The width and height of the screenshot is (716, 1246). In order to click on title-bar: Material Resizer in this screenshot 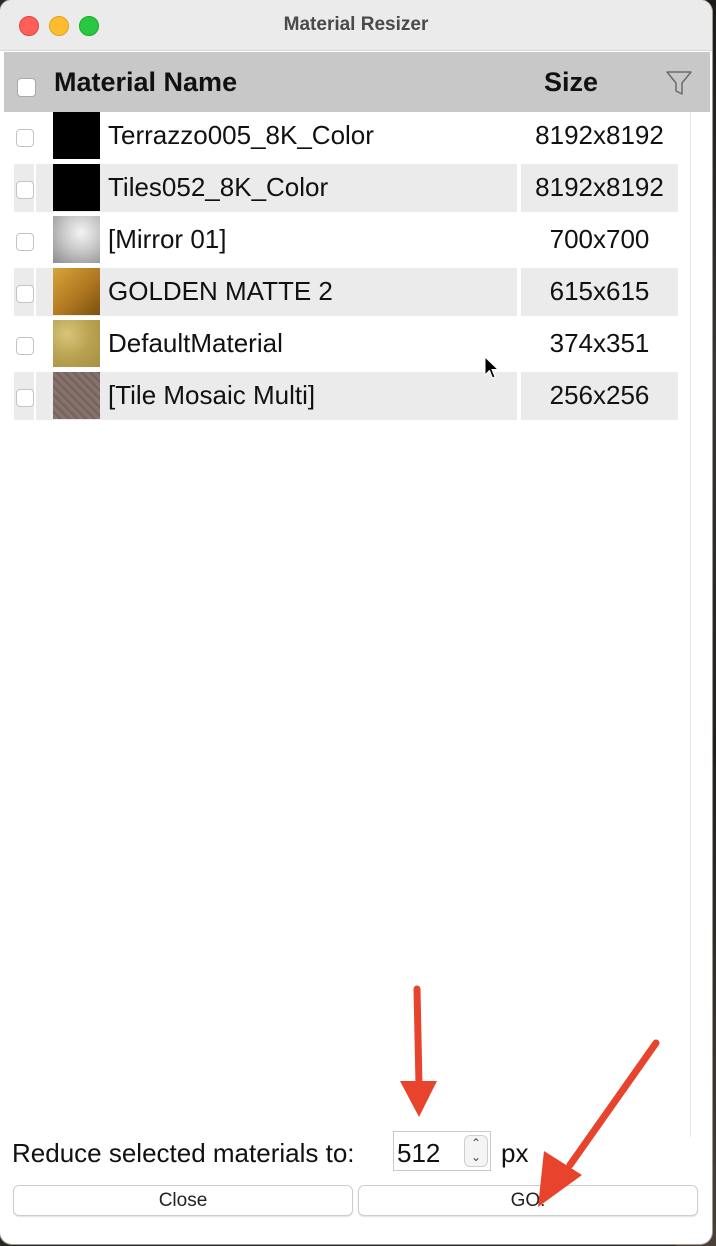, I will do `click(356, 25)`.